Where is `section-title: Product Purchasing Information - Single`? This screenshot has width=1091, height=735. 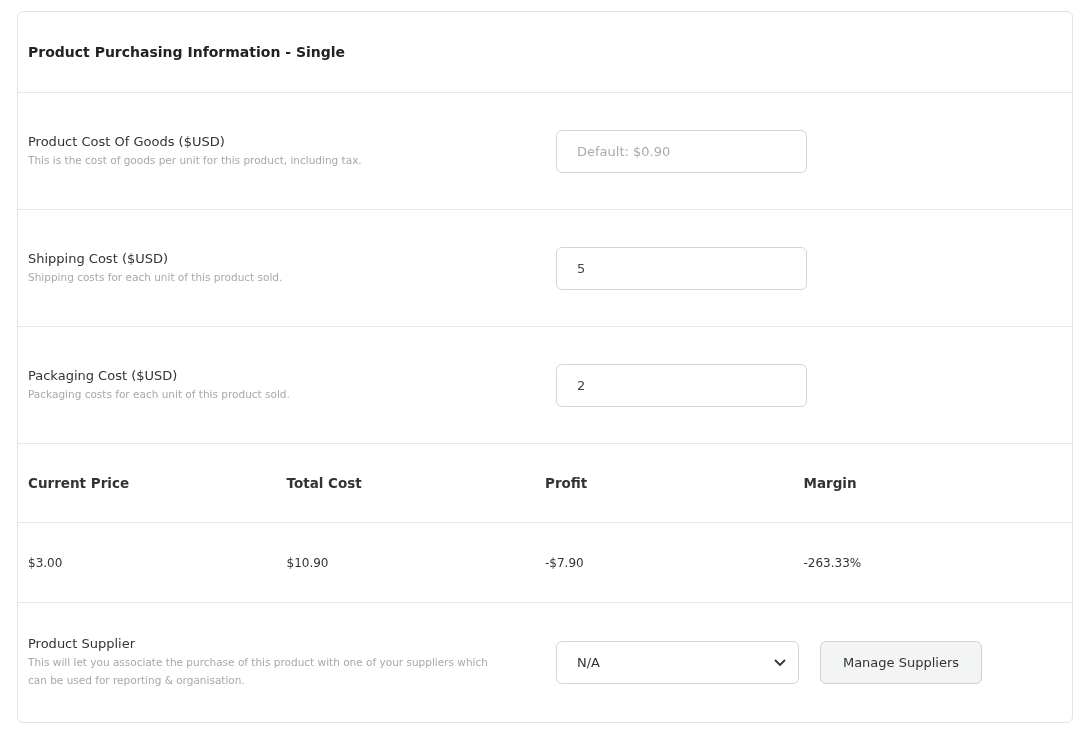 section-title: Product Purchasing Information - Single is located at coordinates (187, 52).